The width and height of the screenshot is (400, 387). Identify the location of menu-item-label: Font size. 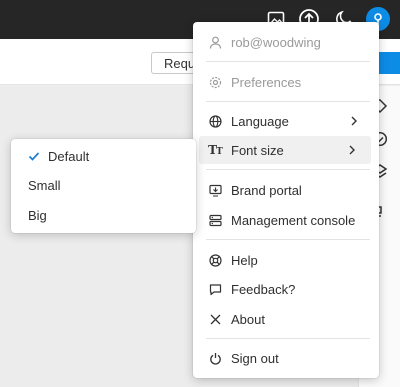
(257, 150).